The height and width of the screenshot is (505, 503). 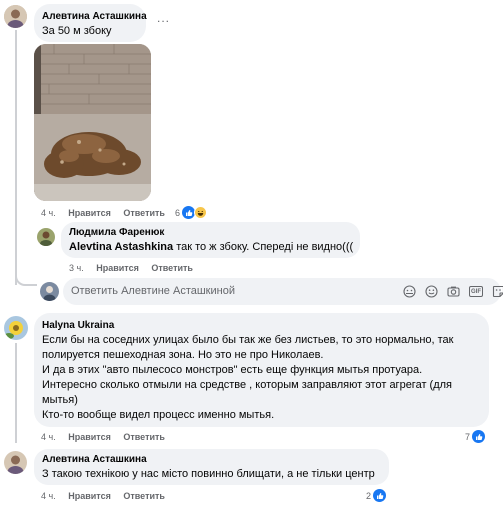 I want to click on comment-author: Людмила Фаренюк, so click(x=116, y=232).